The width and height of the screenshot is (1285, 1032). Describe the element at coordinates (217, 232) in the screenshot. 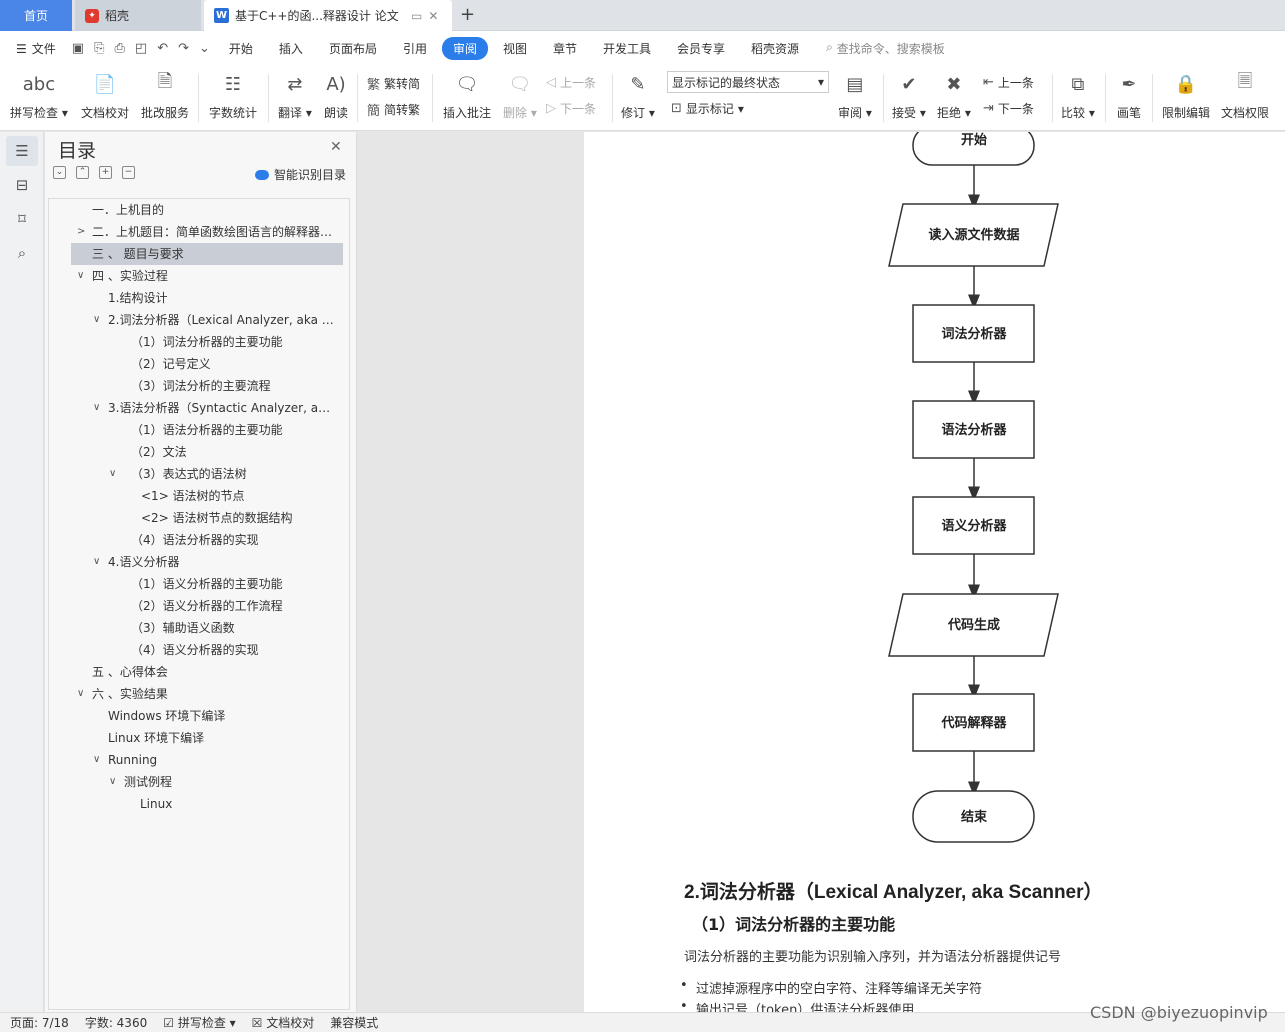

I see `toc-item: 二．上机题目：简单函数绘图语言的解释器设计` at that location.